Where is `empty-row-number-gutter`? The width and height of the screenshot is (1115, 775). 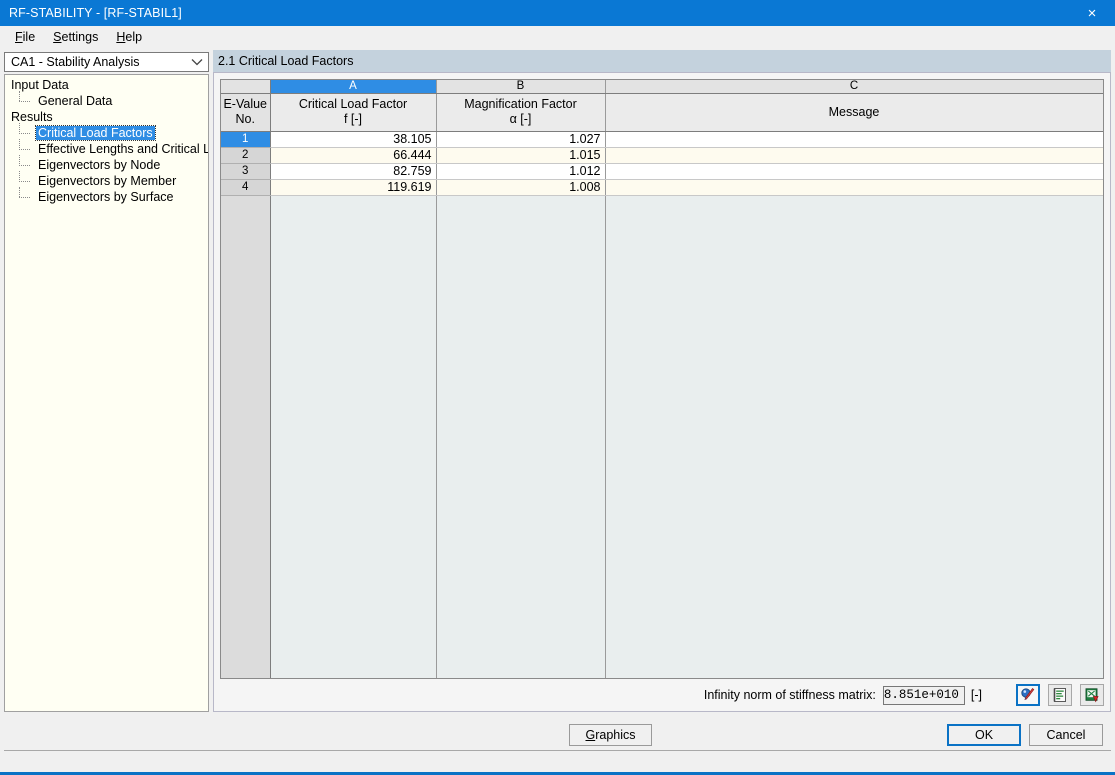
empty-row-number-gutter is located at coordinates (246, 436).